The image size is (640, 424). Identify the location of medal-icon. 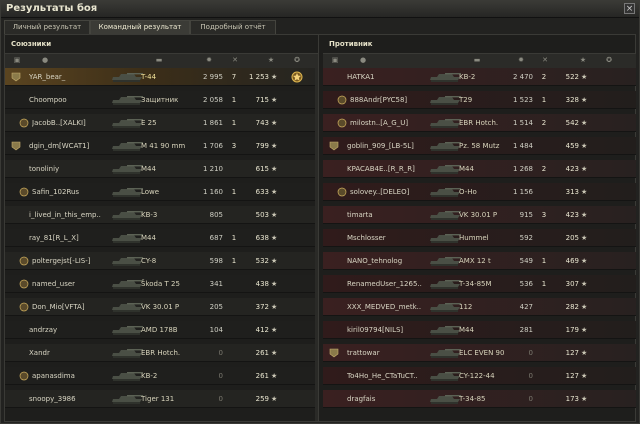
(297, 77).